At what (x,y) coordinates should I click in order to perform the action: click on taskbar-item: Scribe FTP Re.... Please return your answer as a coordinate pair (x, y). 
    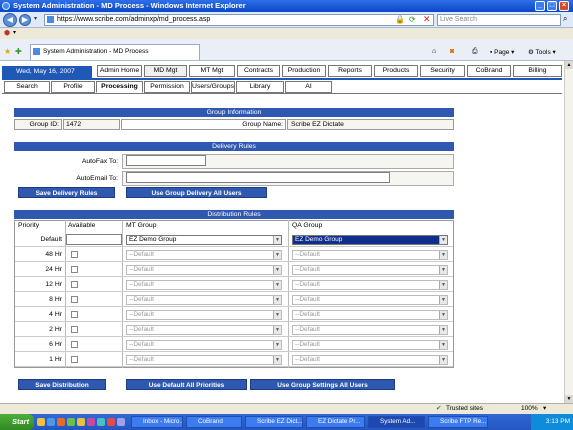
    Looking at the image, I should click on (458, 422).